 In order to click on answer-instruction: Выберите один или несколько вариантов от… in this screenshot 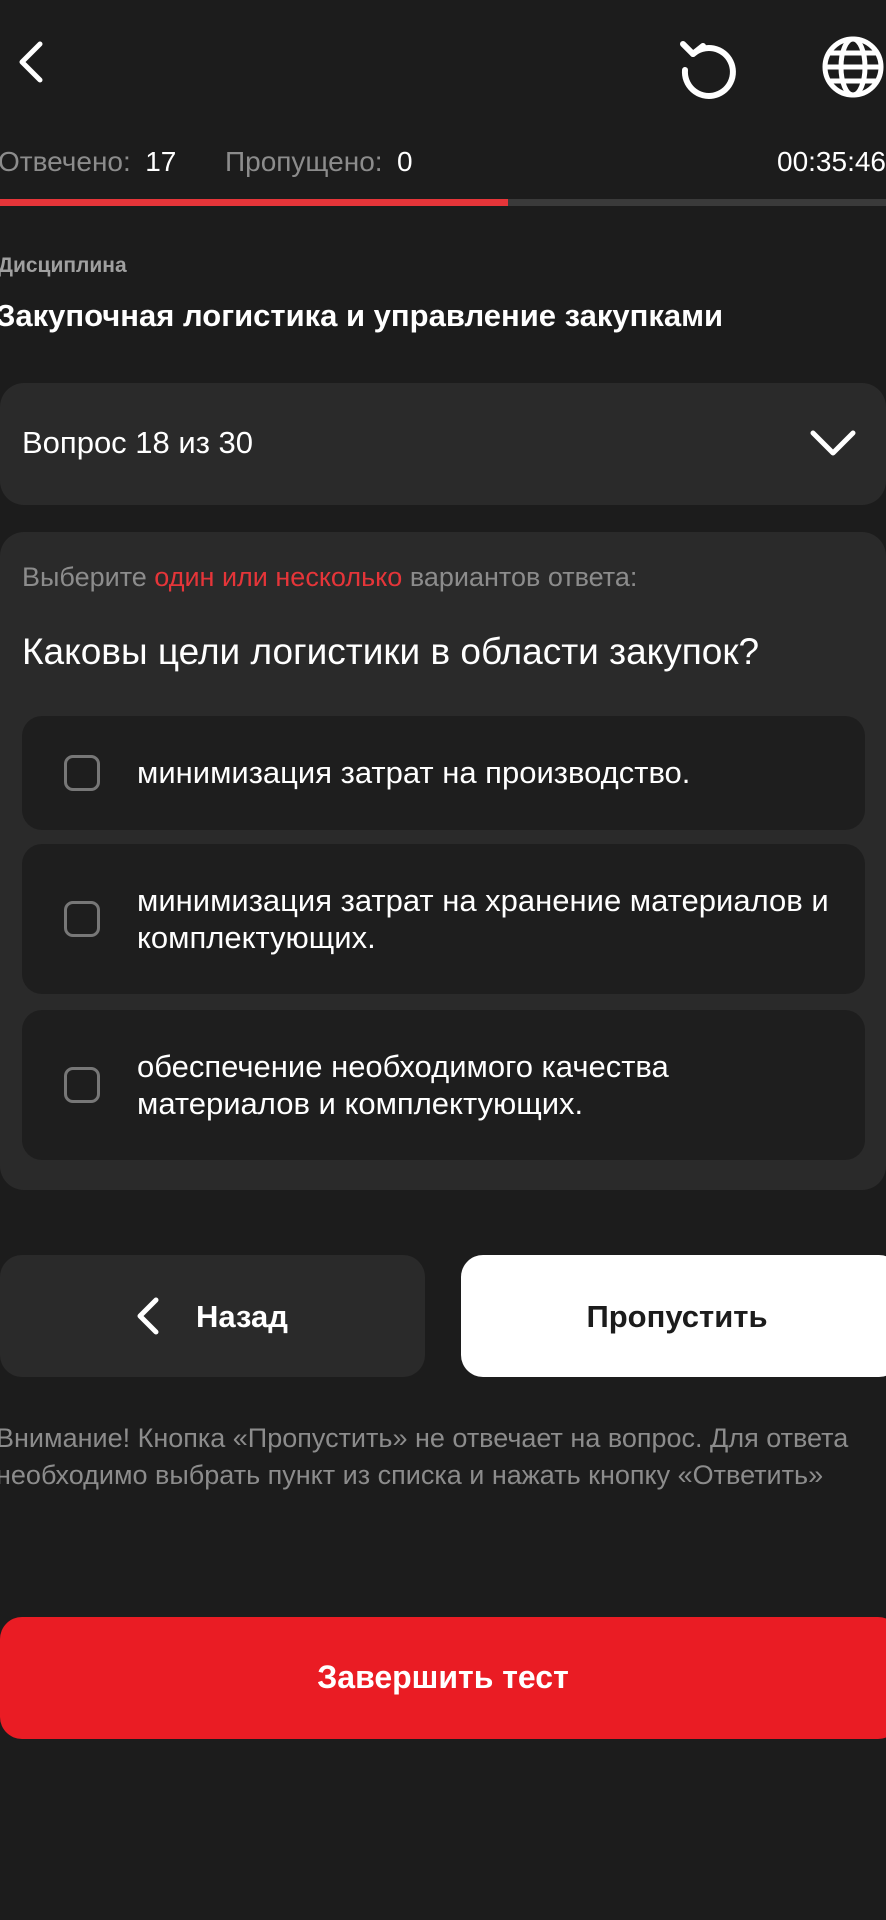, I will do `click(329, 577)`.